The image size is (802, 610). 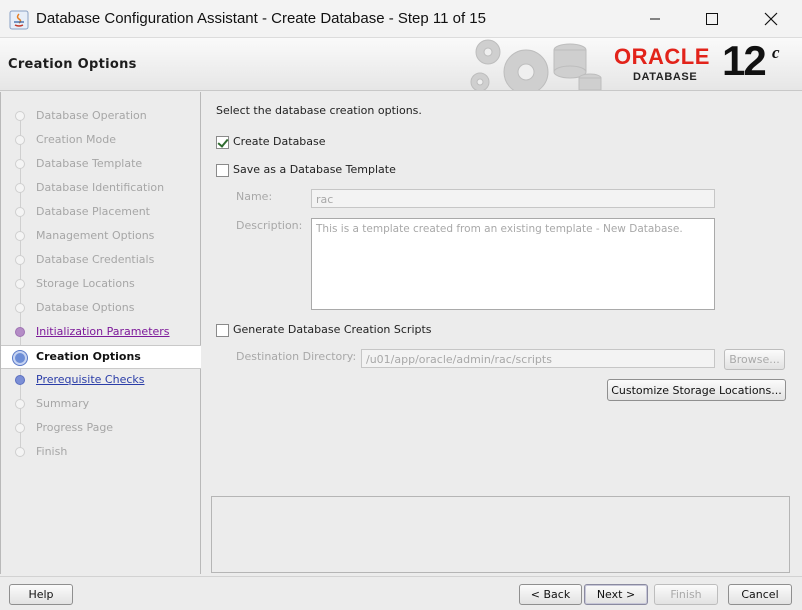 I want to click on nav-step: Creation Mode, so click(x=101, y=141).